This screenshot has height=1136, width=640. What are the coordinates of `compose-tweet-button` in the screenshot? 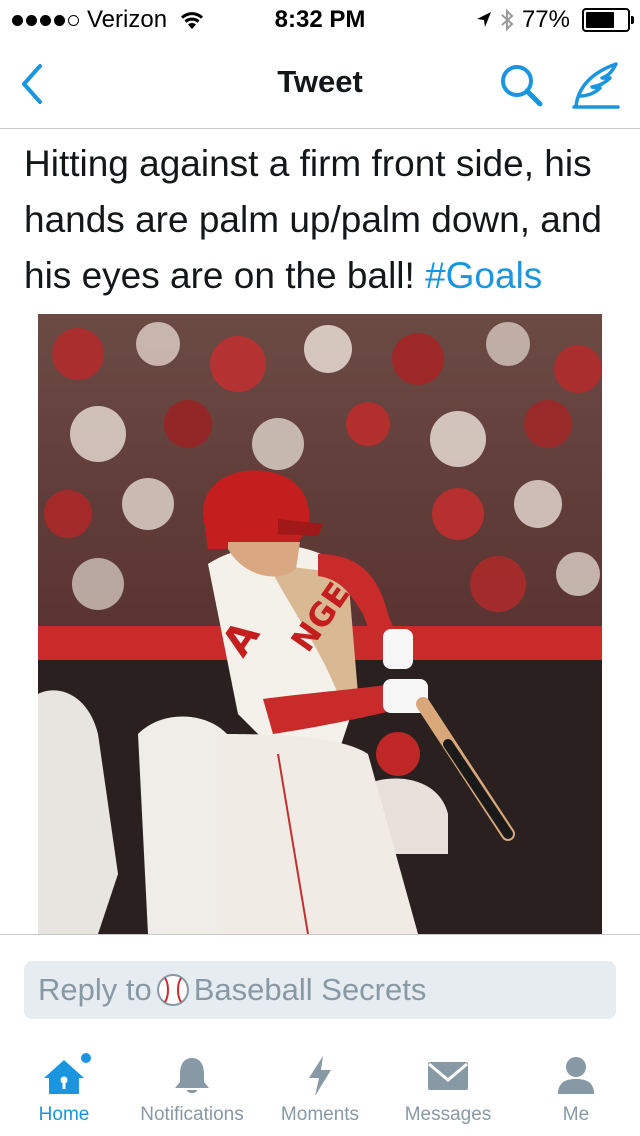 It's located at (596, 85).